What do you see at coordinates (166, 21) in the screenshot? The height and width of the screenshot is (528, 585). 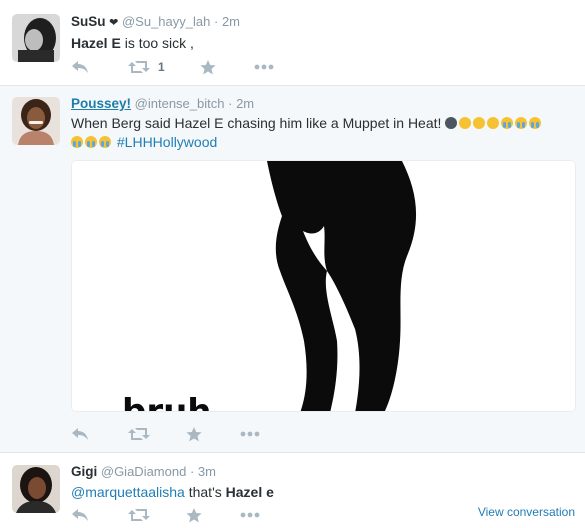 I see `username: @Su_hayy_lah` at bounding box center [166, 21].